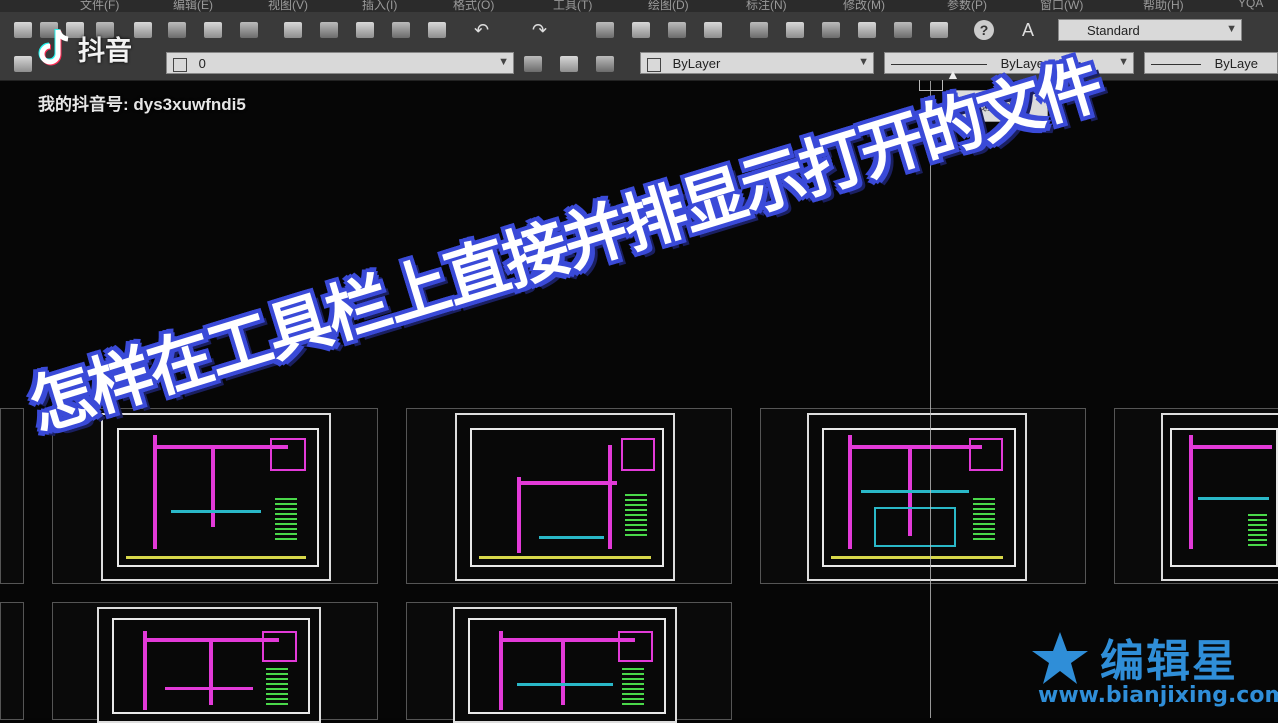  Describe the element at coordinates (864, 6) in the screenshot. I see `menu-modify: 修改(M)` at that location.